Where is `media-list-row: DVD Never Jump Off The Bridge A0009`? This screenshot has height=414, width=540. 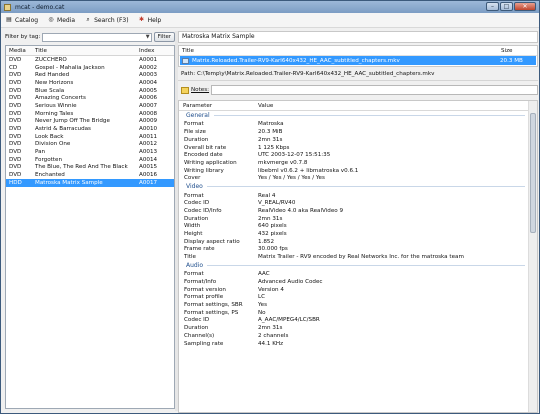 media-list-row: DVD Never Jump Off The Bridge A0009 is located at coordinates (90, 122).